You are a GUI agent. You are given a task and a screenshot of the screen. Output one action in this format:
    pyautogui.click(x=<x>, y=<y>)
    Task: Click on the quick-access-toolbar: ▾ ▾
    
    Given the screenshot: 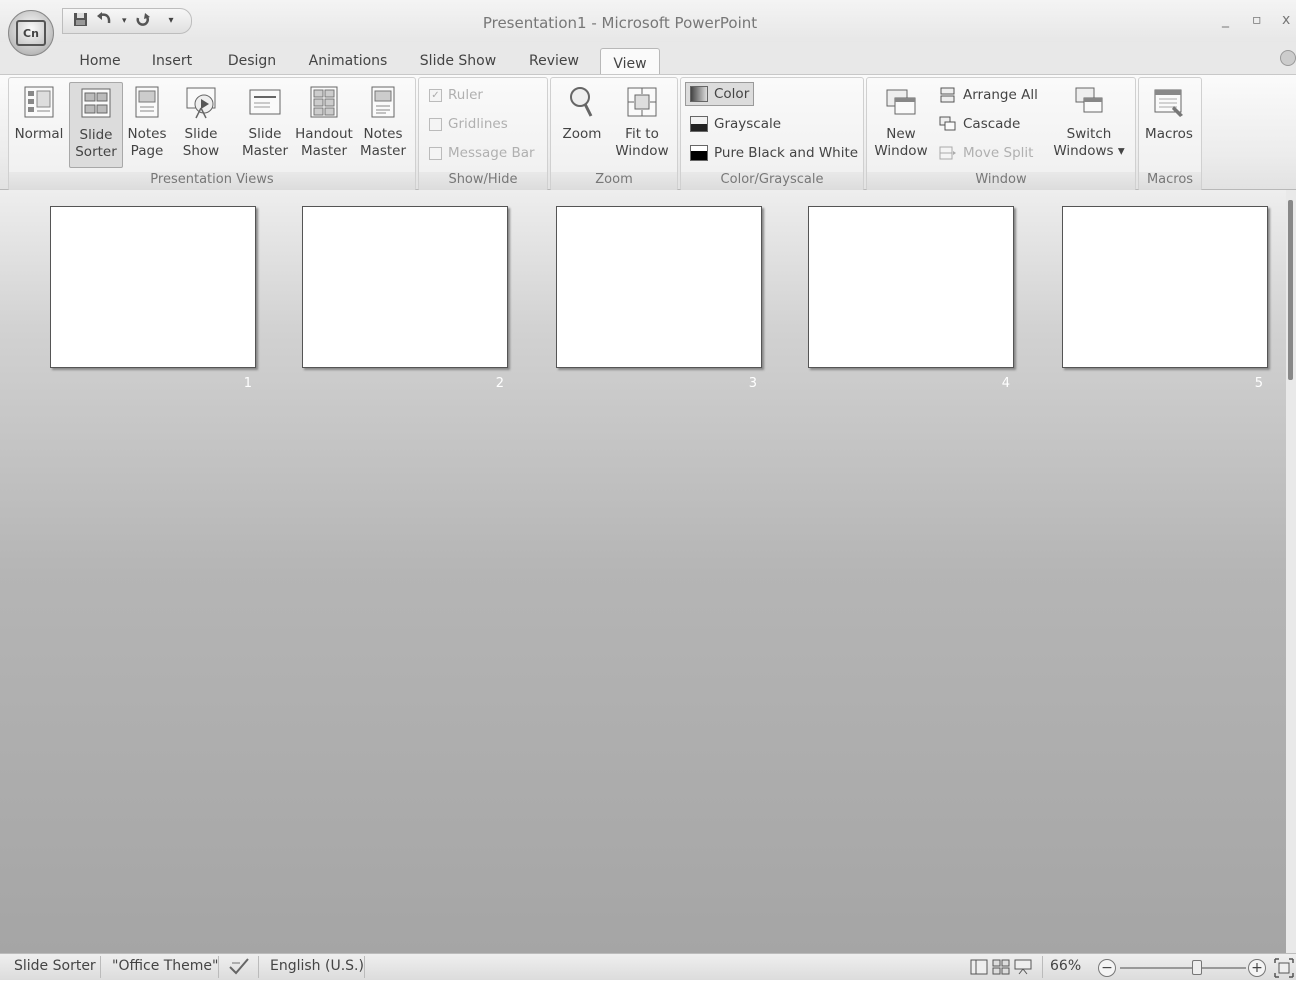 What is the action you would take?
    pyautogui.click(x=127, y=21)
    